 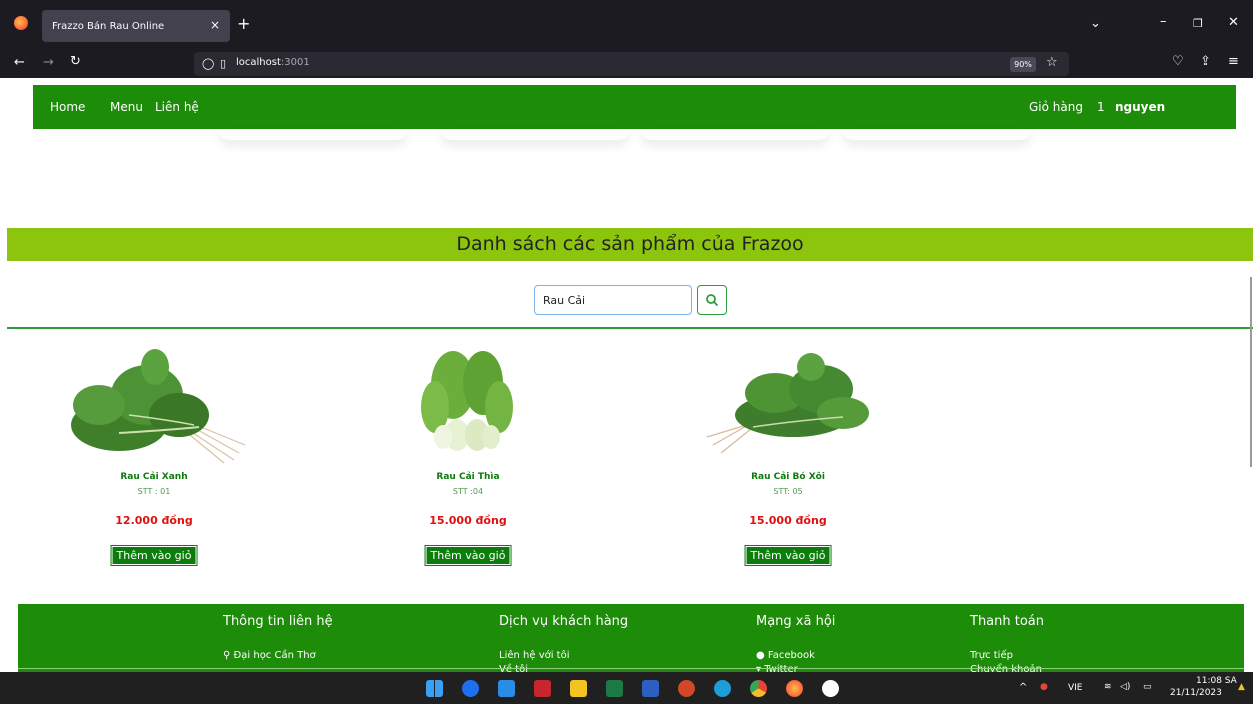 What do you see at coordinates (1233, 23) in the screenshot?
I see `close-window-icon: ✕` at bounding box center [1233, 23].